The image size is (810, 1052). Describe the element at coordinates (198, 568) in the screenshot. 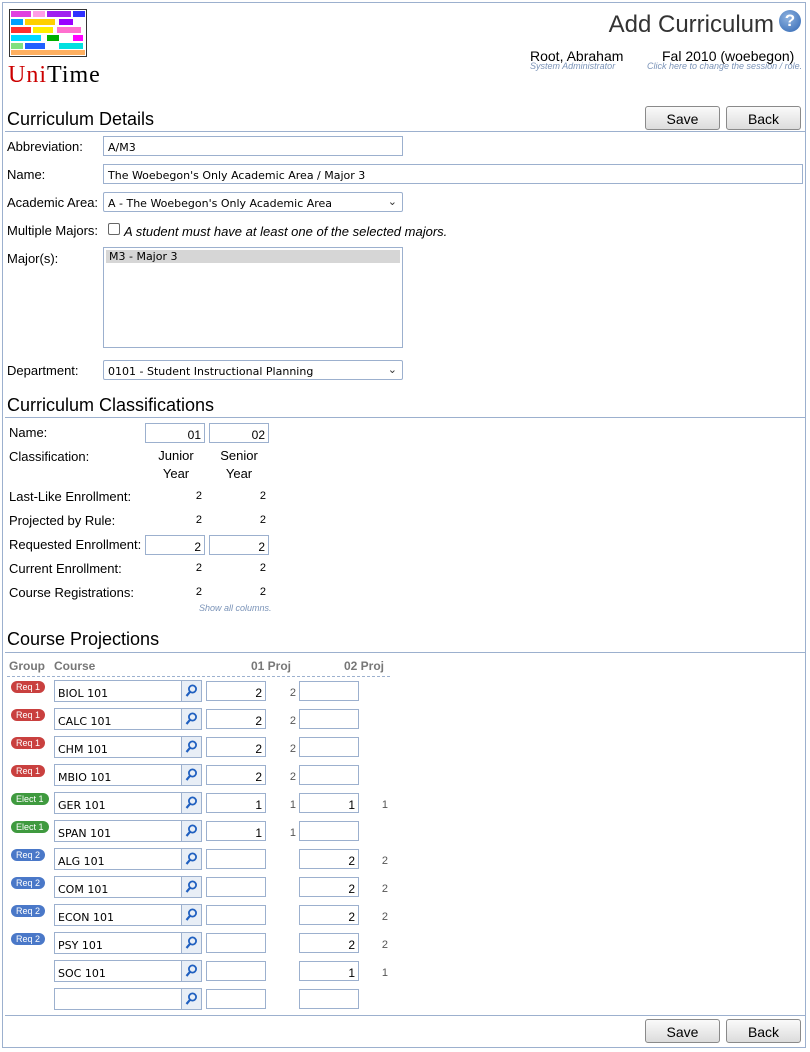

I see `current-01: 2` at that location.